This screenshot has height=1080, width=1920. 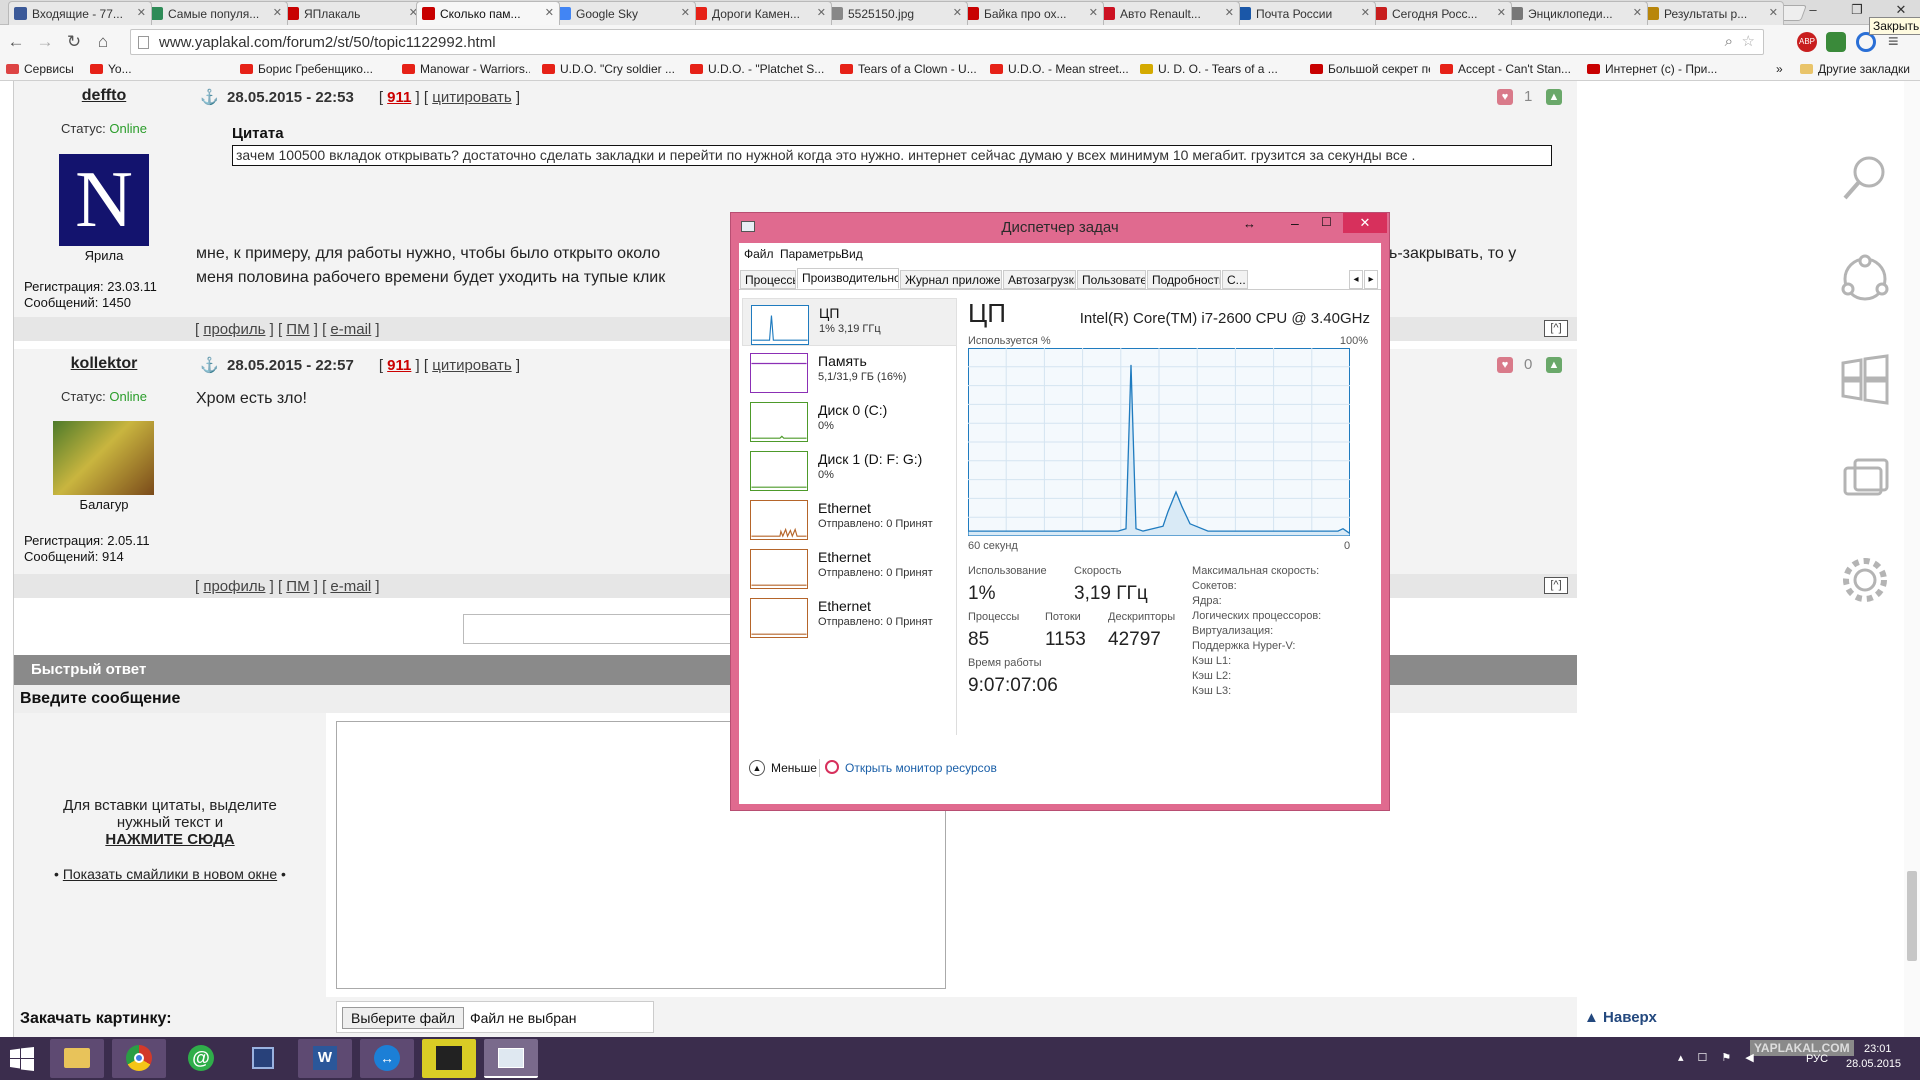 What do you see at coordinates (1807, 42) in the screenshot?
I see `adblock-icon: ABP` at bounding box center [1807, 42].